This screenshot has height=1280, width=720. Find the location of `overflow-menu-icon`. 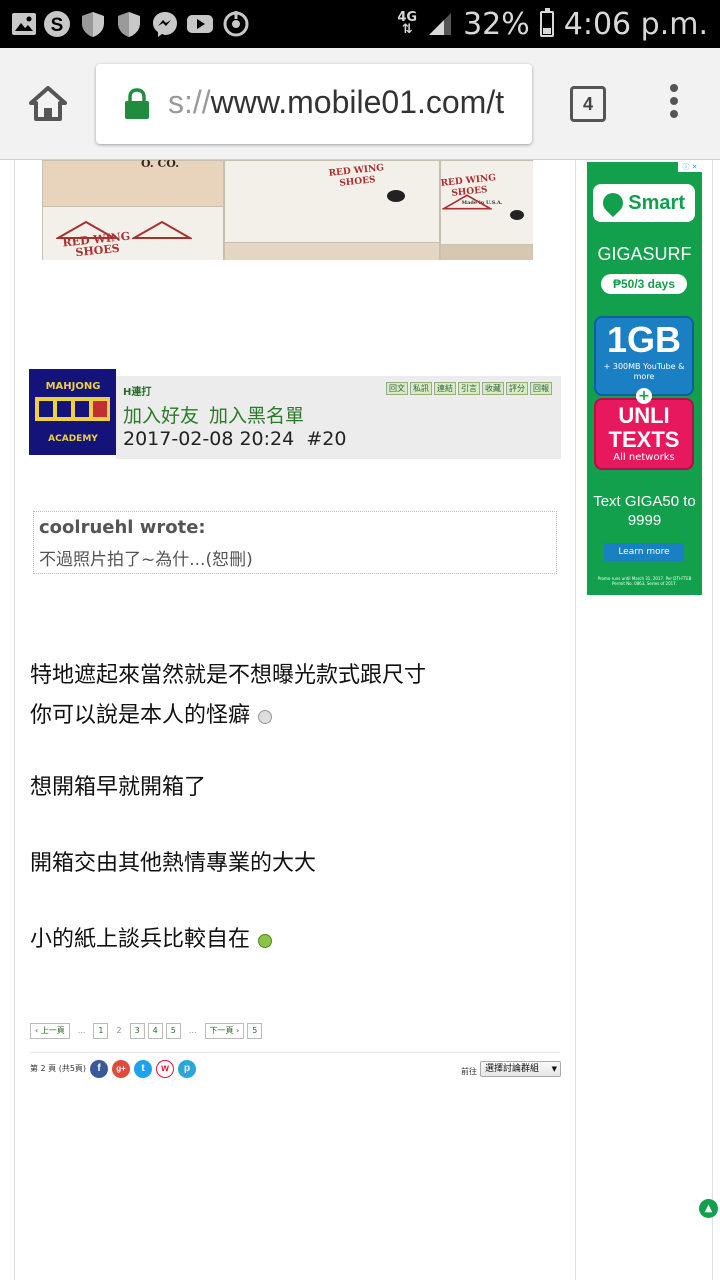

overflow-menu-icon is located at coordinates (674, 104).